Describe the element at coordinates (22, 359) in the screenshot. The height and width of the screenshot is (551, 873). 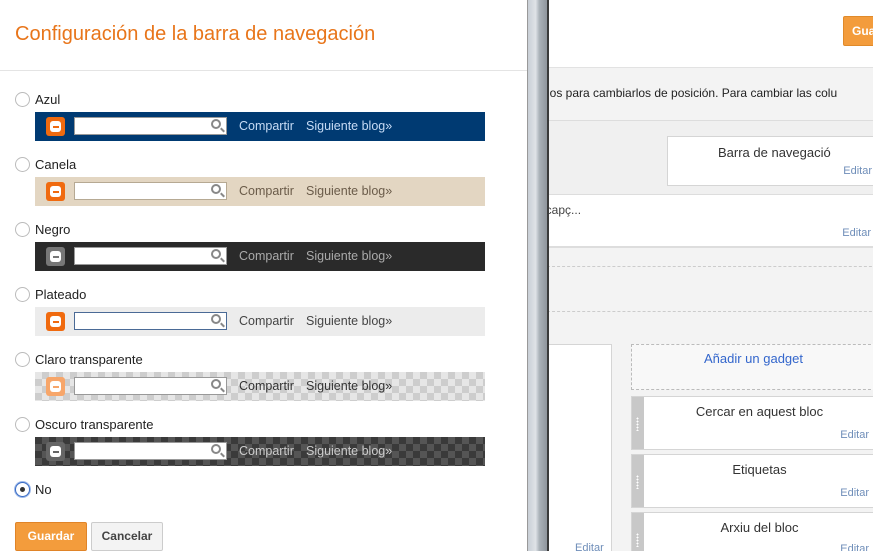
I see `radio-claro-transparente` at that location.